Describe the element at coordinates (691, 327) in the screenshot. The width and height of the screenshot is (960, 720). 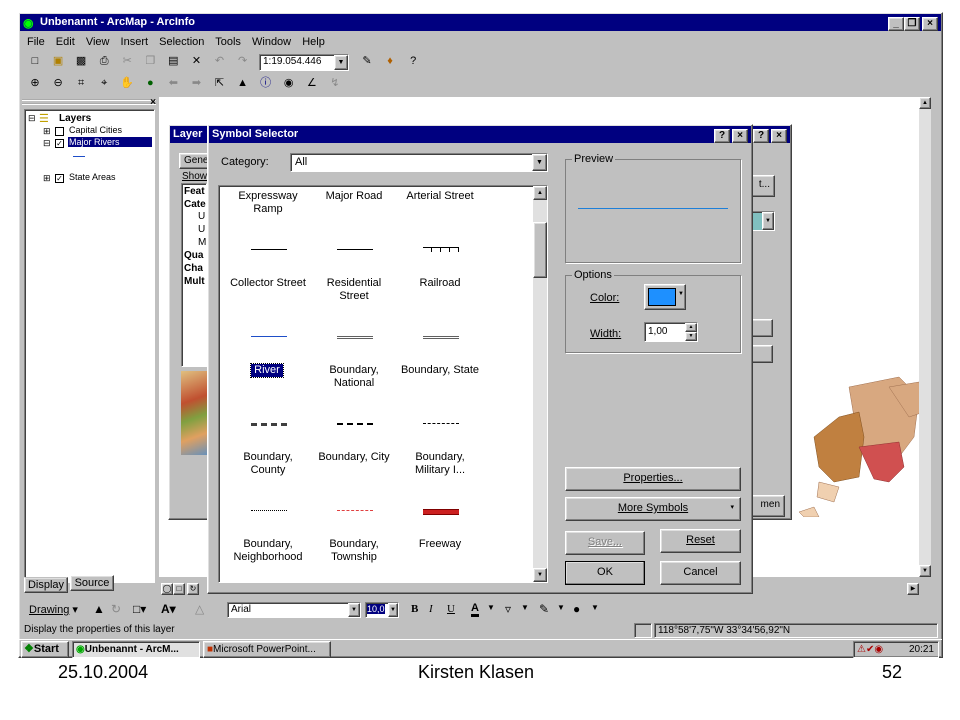
I see `width-increase-icon: ▲` at that location.